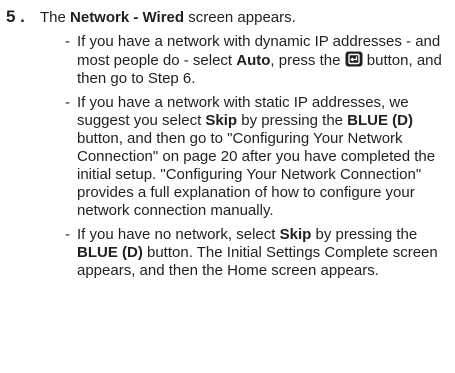 This screenshot has height=373, width=455. What do you see at coordinates (307, 60) in the screenshot?
I see `bullet-text: , press the` at bounding box center [307, 60].